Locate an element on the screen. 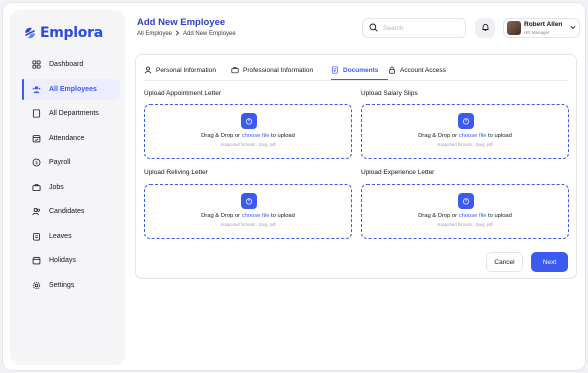  sidebar-item-attendance: Attendance is located at coordinates (71, 138).